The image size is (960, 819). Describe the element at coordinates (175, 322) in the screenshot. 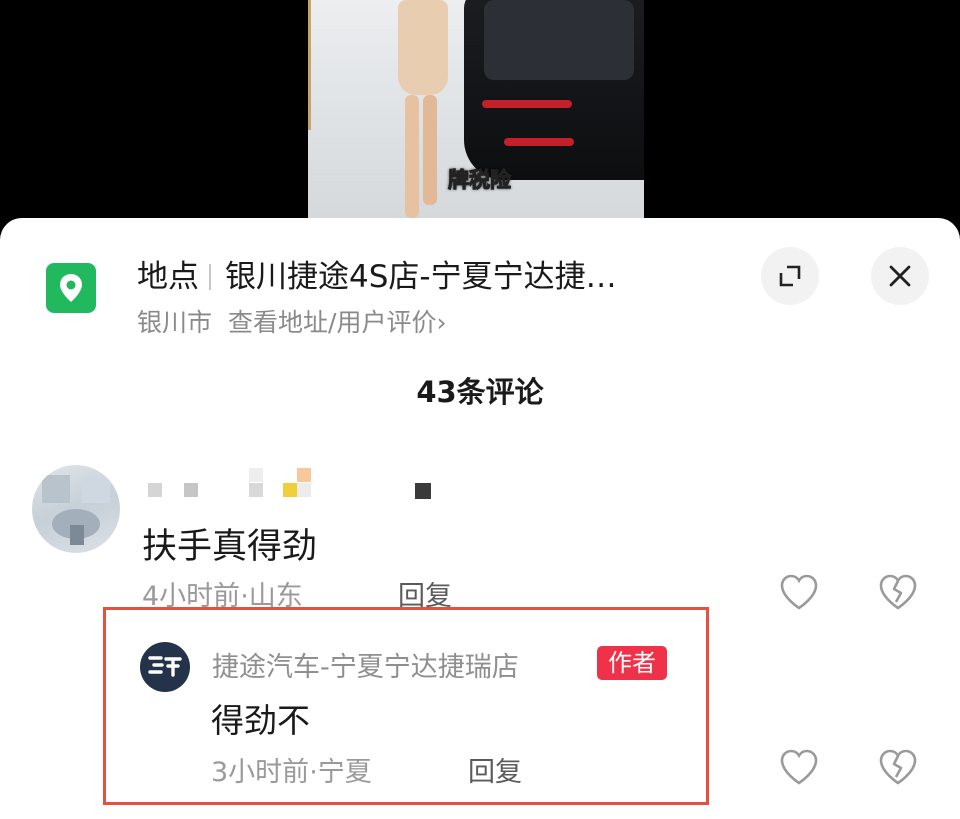

I see `location-city: 银川市` at that location.